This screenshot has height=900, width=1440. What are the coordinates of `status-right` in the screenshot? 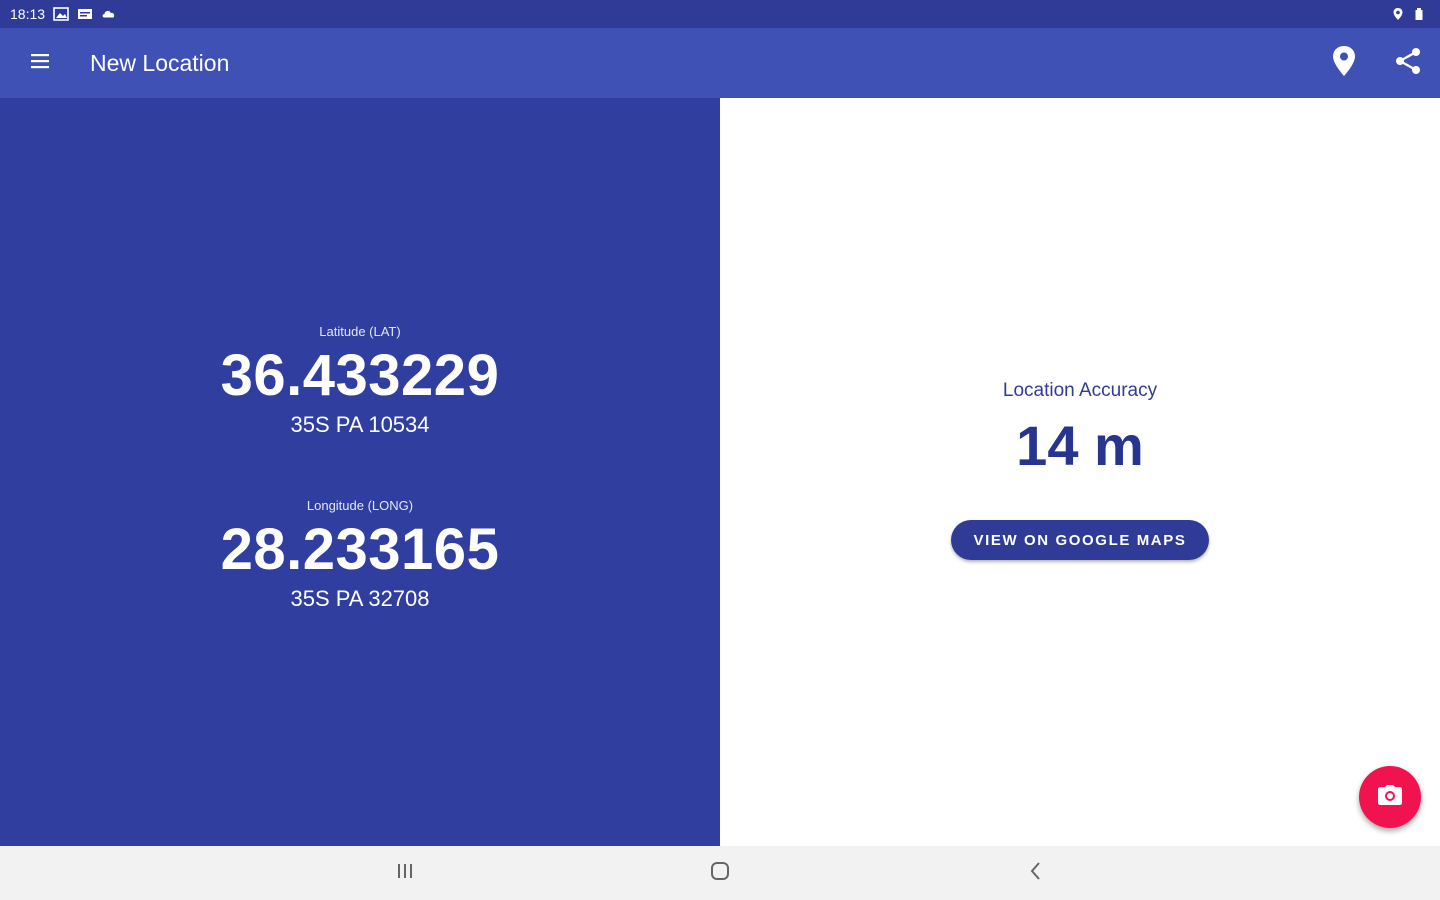 It's located at (1411, 14).